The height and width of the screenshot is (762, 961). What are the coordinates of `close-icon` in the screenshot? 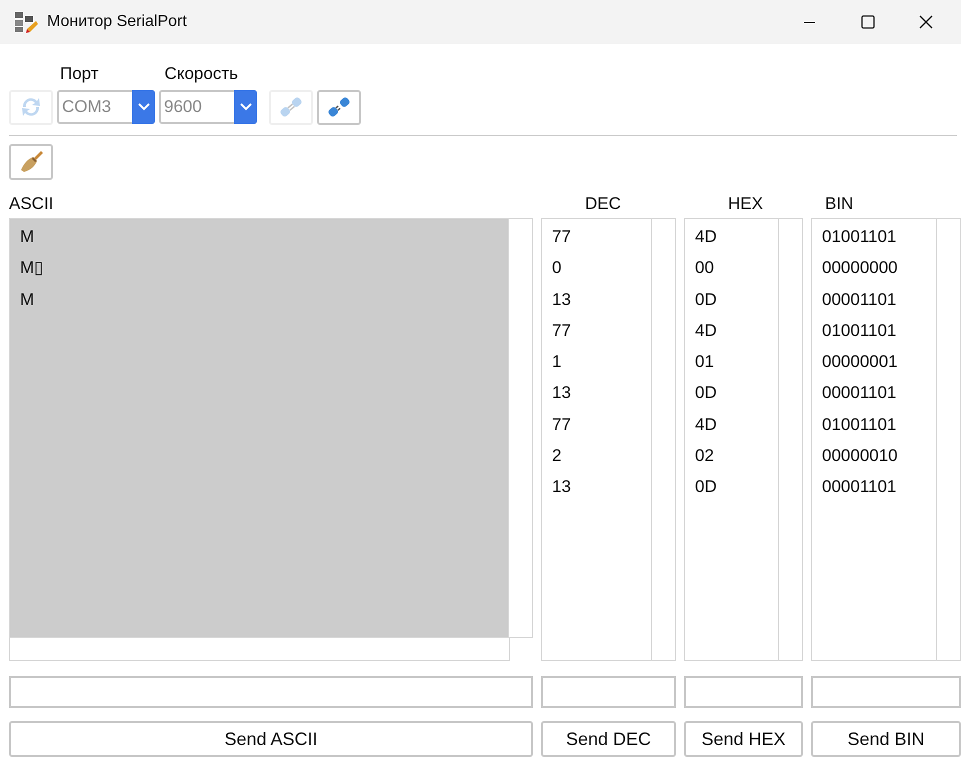 It's located at (926, 22).